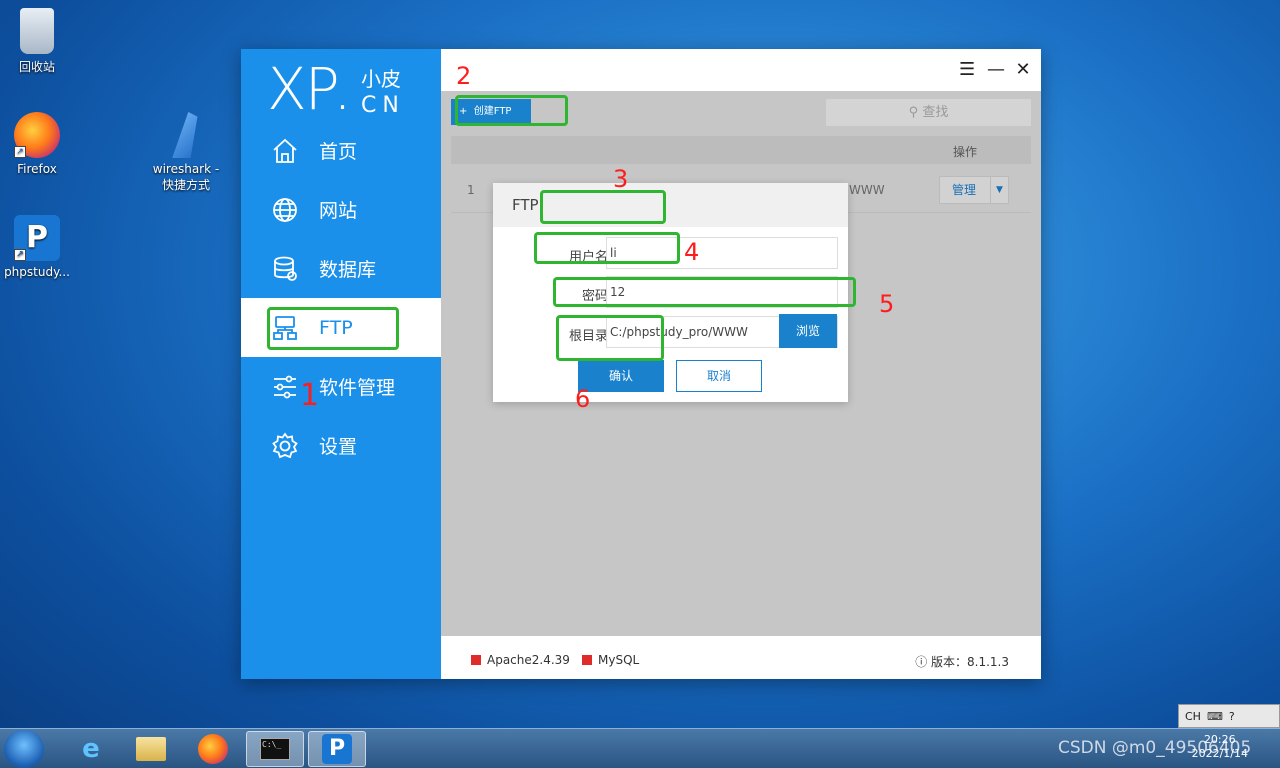  I want to click on search-input: ⚲ 查找, so click(928, 112).